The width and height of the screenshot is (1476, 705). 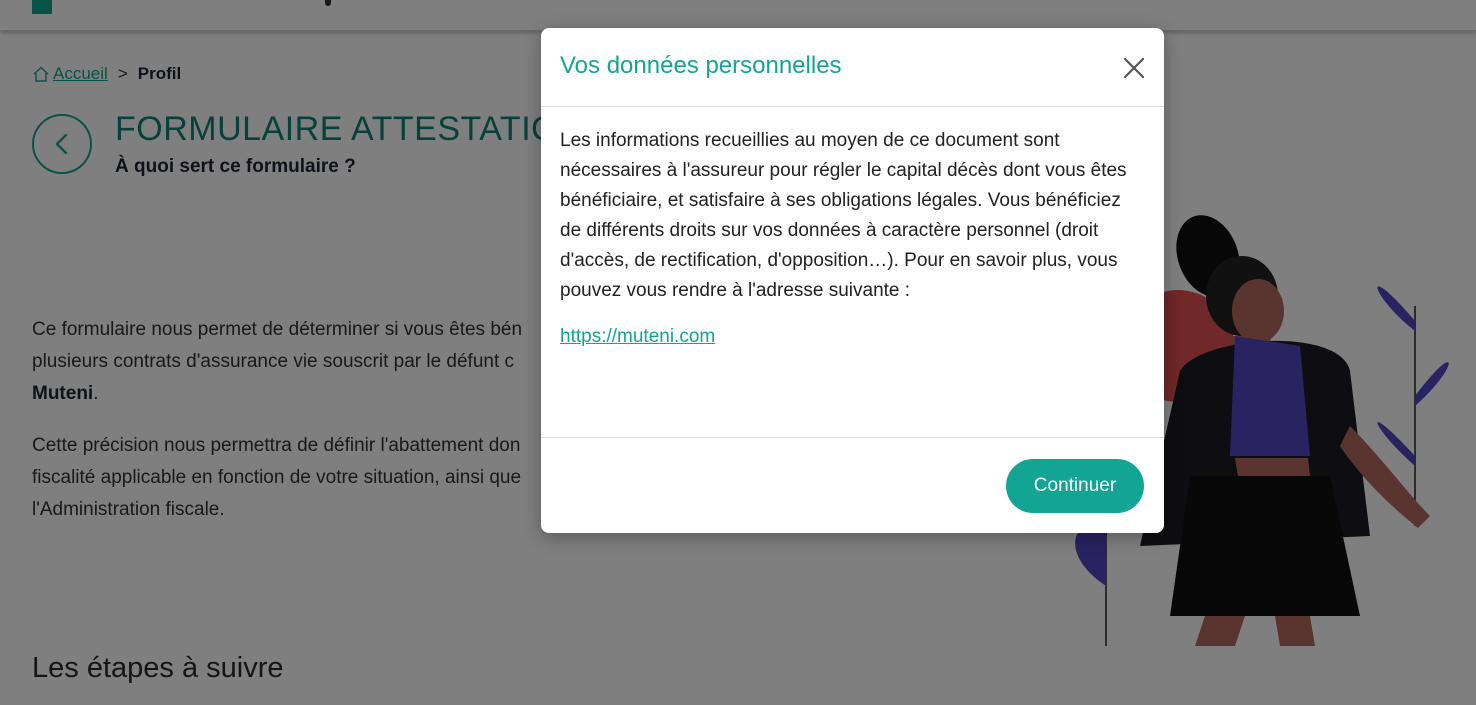 I want to click on continue-button: Continuer, so click(x=1075, y=486).